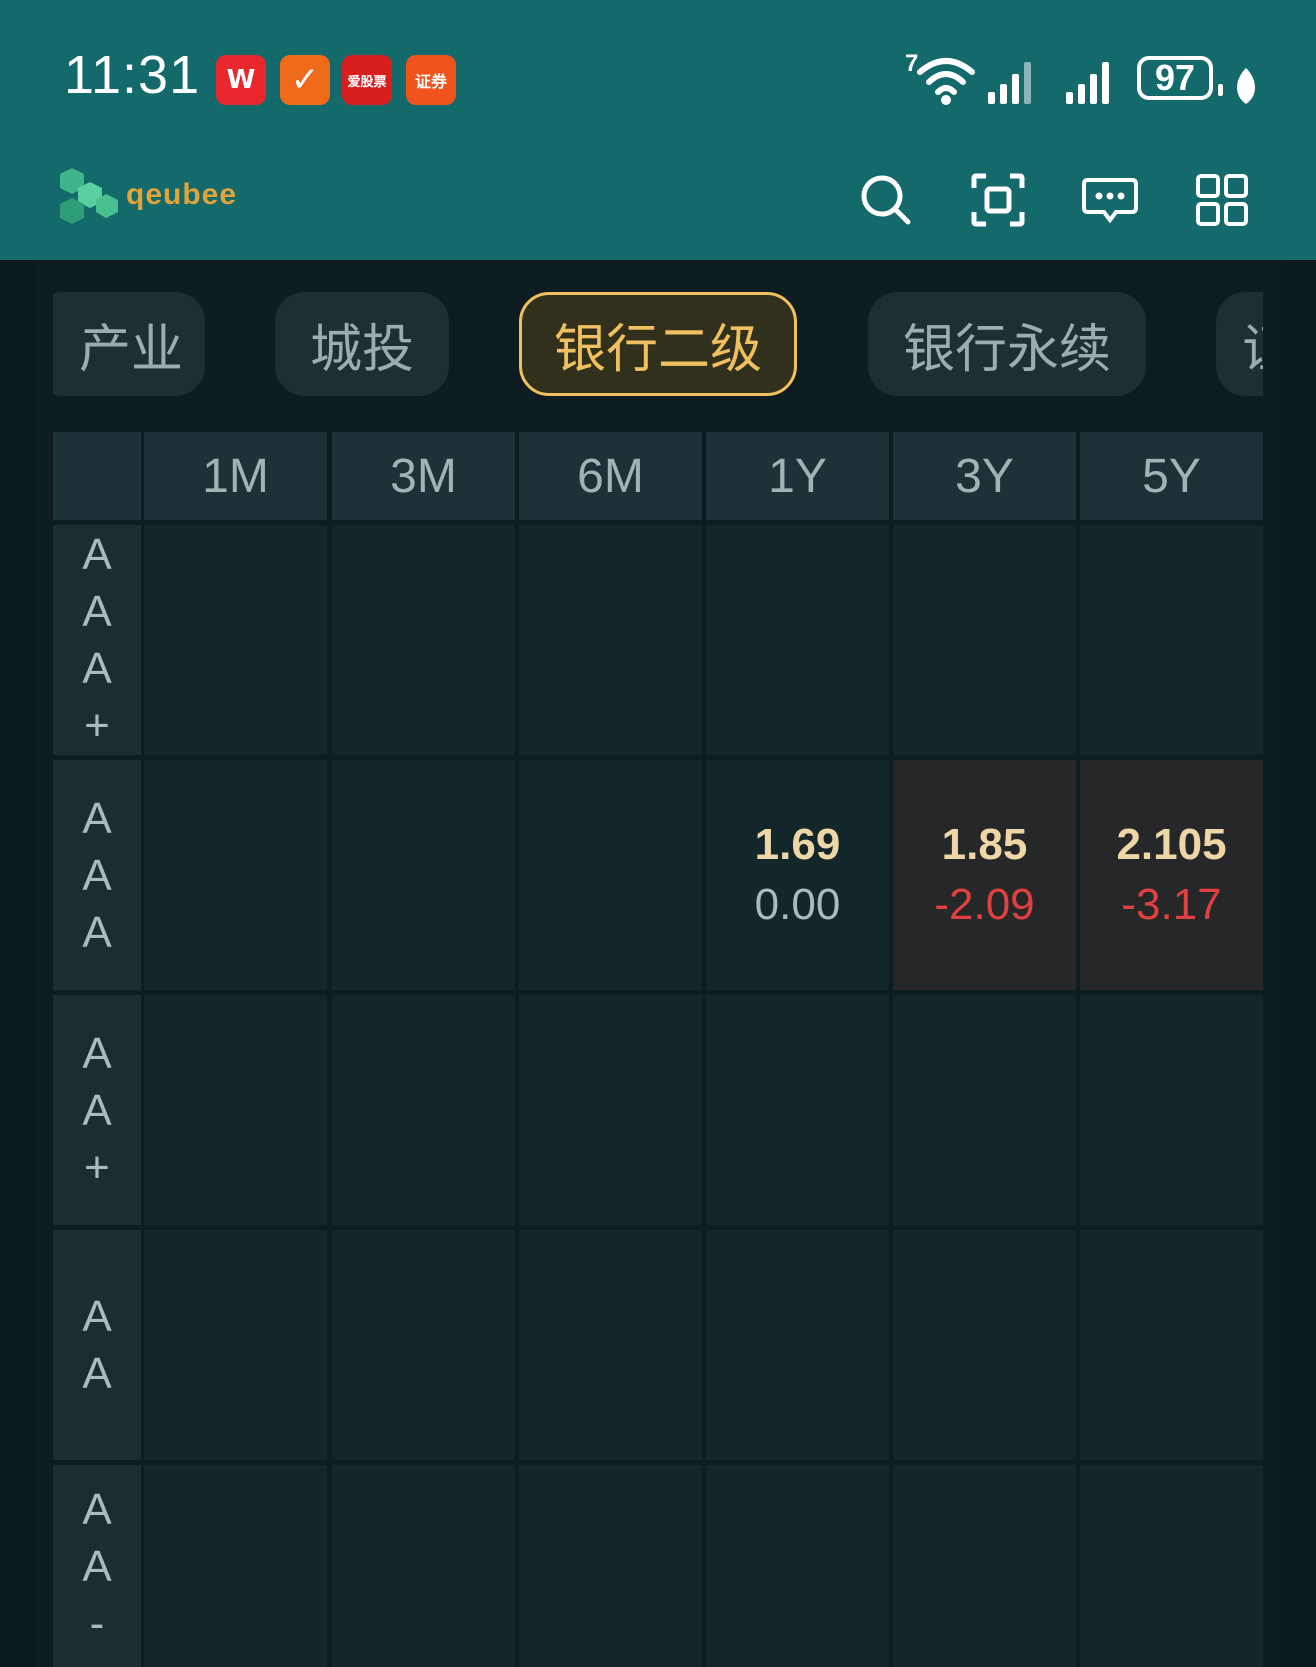 Image resolution: width=1316 pixels, height=1667 pixels. Describe the element at coordinates (797, 875) in the screenshot. I see `yield-cell: 1.69 0.00` at that location.